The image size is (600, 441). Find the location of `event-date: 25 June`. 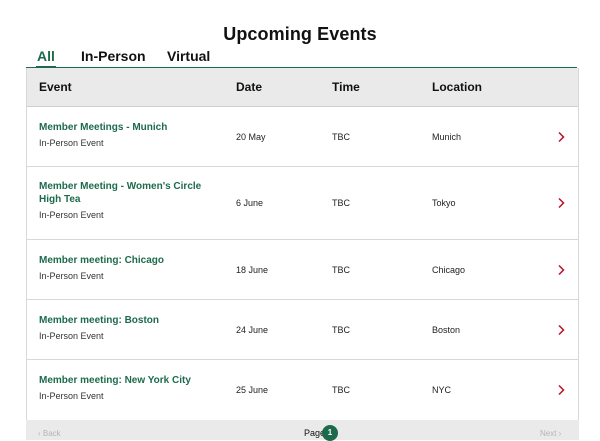

event-date: 25 June is located at coordinates (252, 390).